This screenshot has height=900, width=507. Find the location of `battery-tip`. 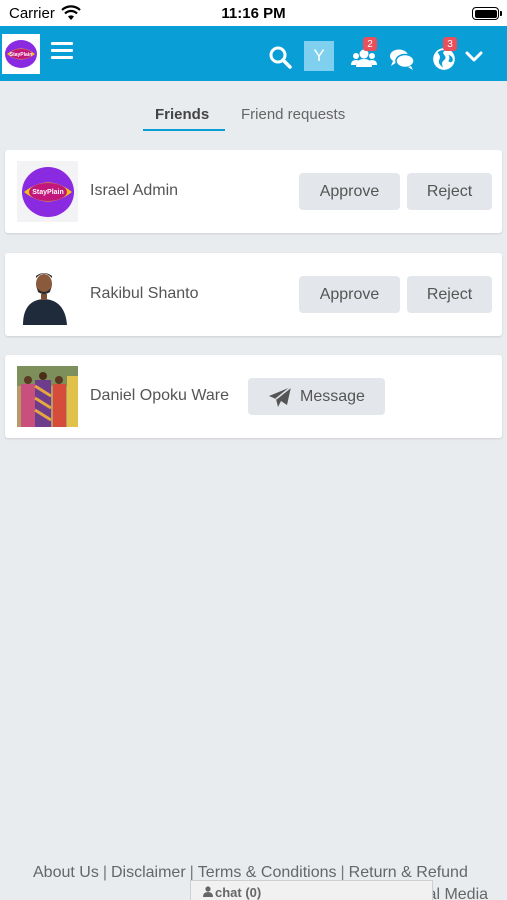

battery-tip is located at coordinates (501, 13).